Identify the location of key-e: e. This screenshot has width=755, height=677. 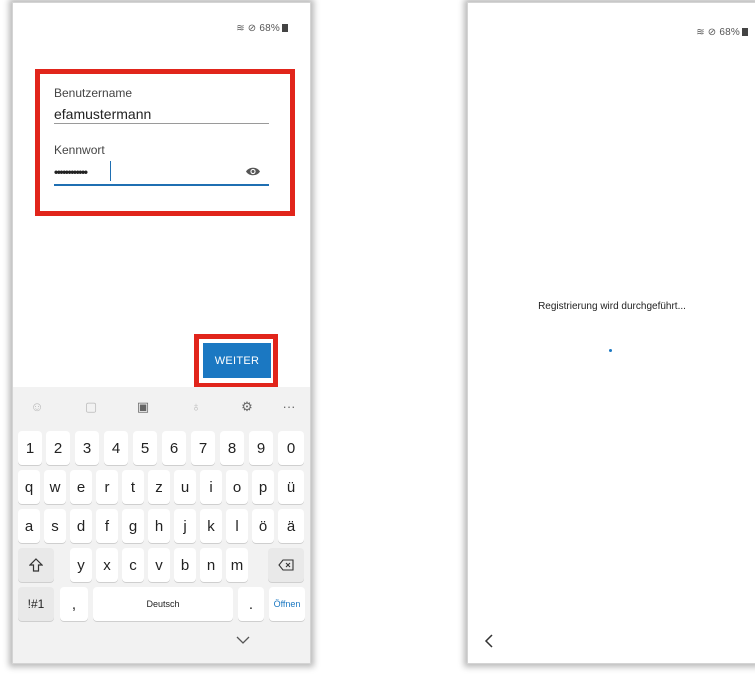
(81, 487).